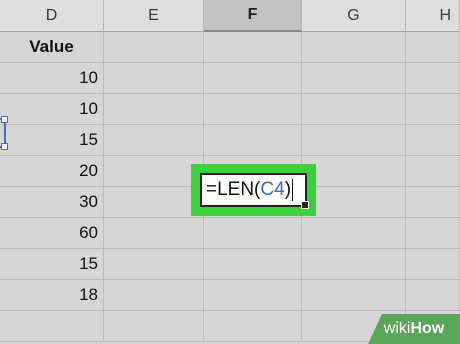  What do you see at coordinates (433, 16) in the screenshot?
I see `column-header-h: H` at bounding box center [433, 16].